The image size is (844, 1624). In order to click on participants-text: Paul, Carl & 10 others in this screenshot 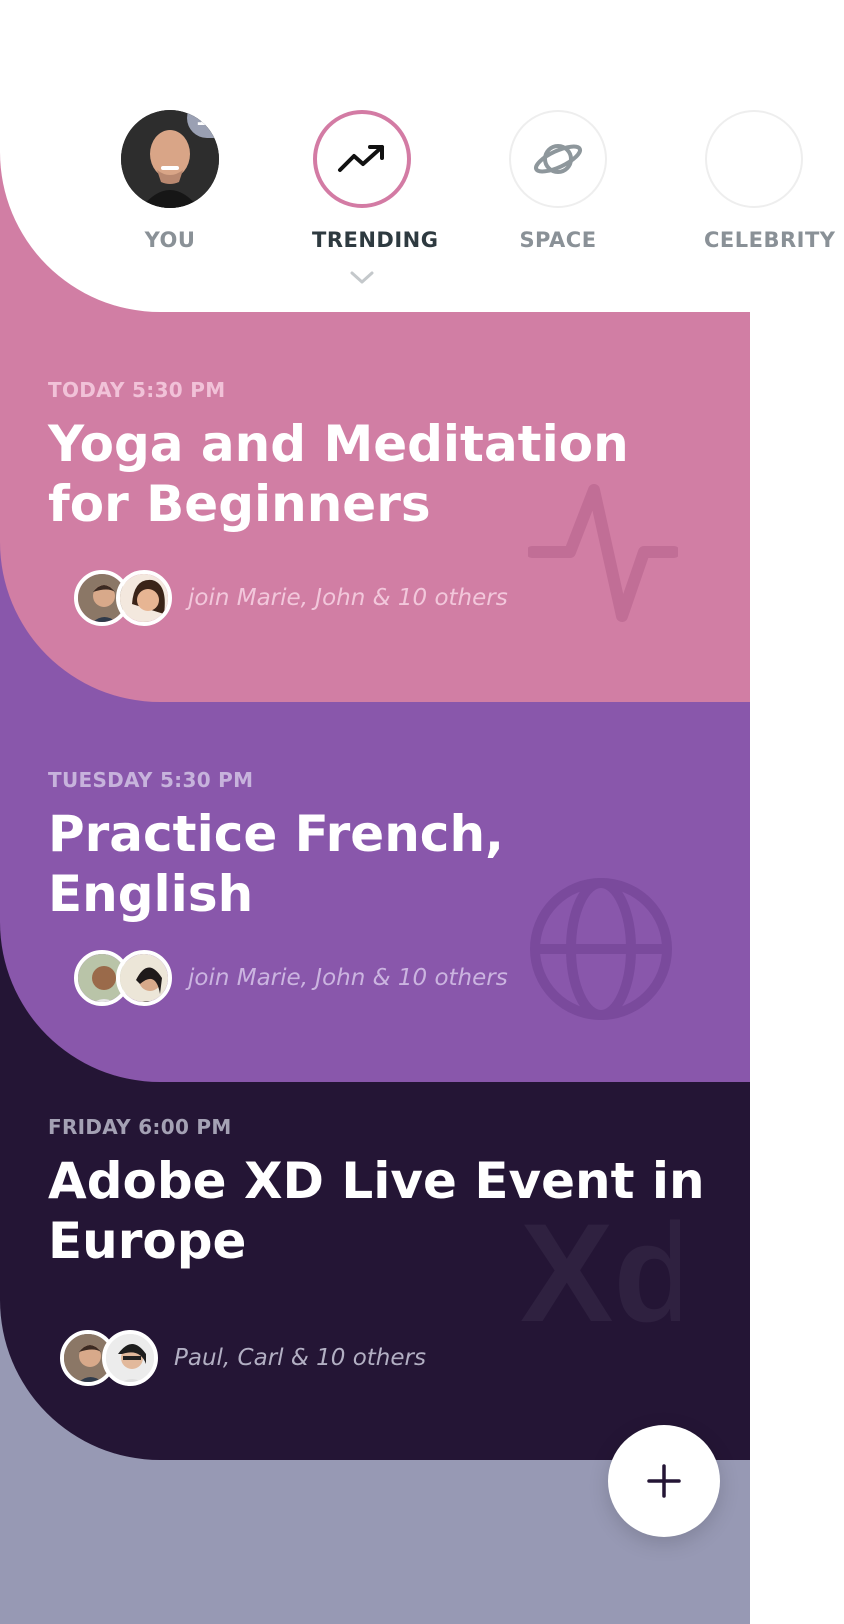, I will do `click(300, 1358)`.